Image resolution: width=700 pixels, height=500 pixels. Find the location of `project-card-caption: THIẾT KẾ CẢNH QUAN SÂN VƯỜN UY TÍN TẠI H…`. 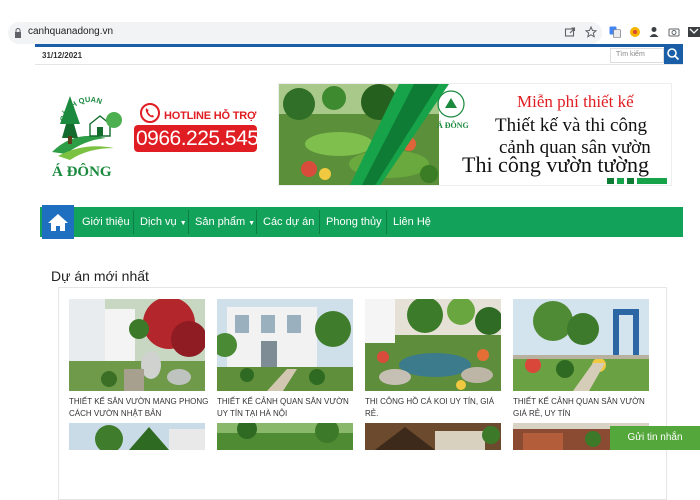

project-card-caption: THIẾT KẾ CẢNH QUAN SÂN VƯỜN UY TÍN TẠI H… is located at coordinates (287, 408).